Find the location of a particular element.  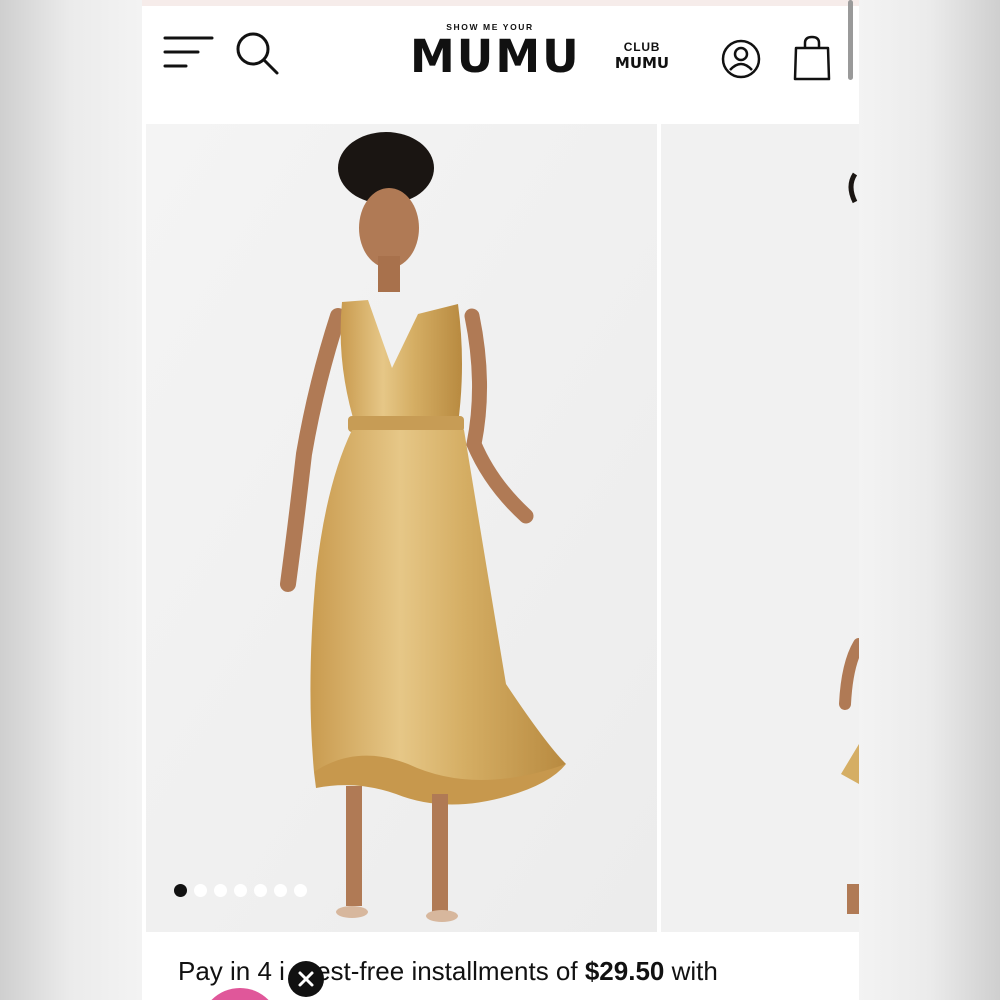

installments-prefix: Pay in 4 i is located at coordinates (231, 971).